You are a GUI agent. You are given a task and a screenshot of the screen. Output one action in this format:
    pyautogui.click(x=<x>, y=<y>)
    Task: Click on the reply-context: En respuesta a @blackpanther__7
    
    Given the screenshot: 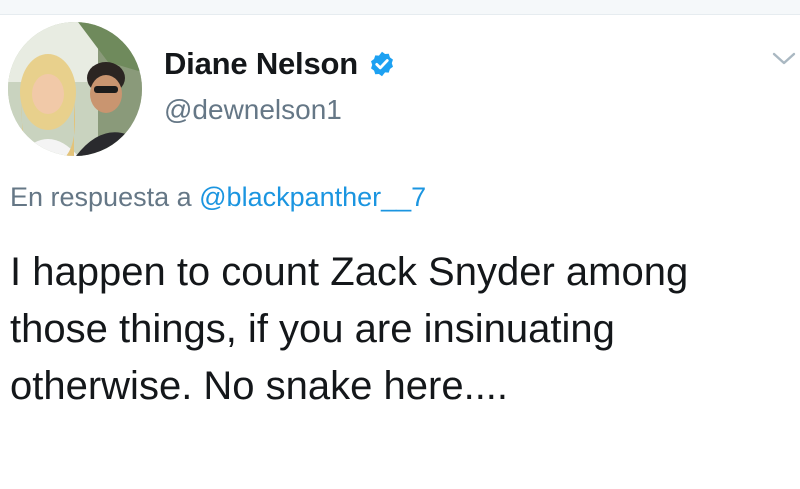 What is the action you would take?
    pyautogui.click(x=218, y=197)
    